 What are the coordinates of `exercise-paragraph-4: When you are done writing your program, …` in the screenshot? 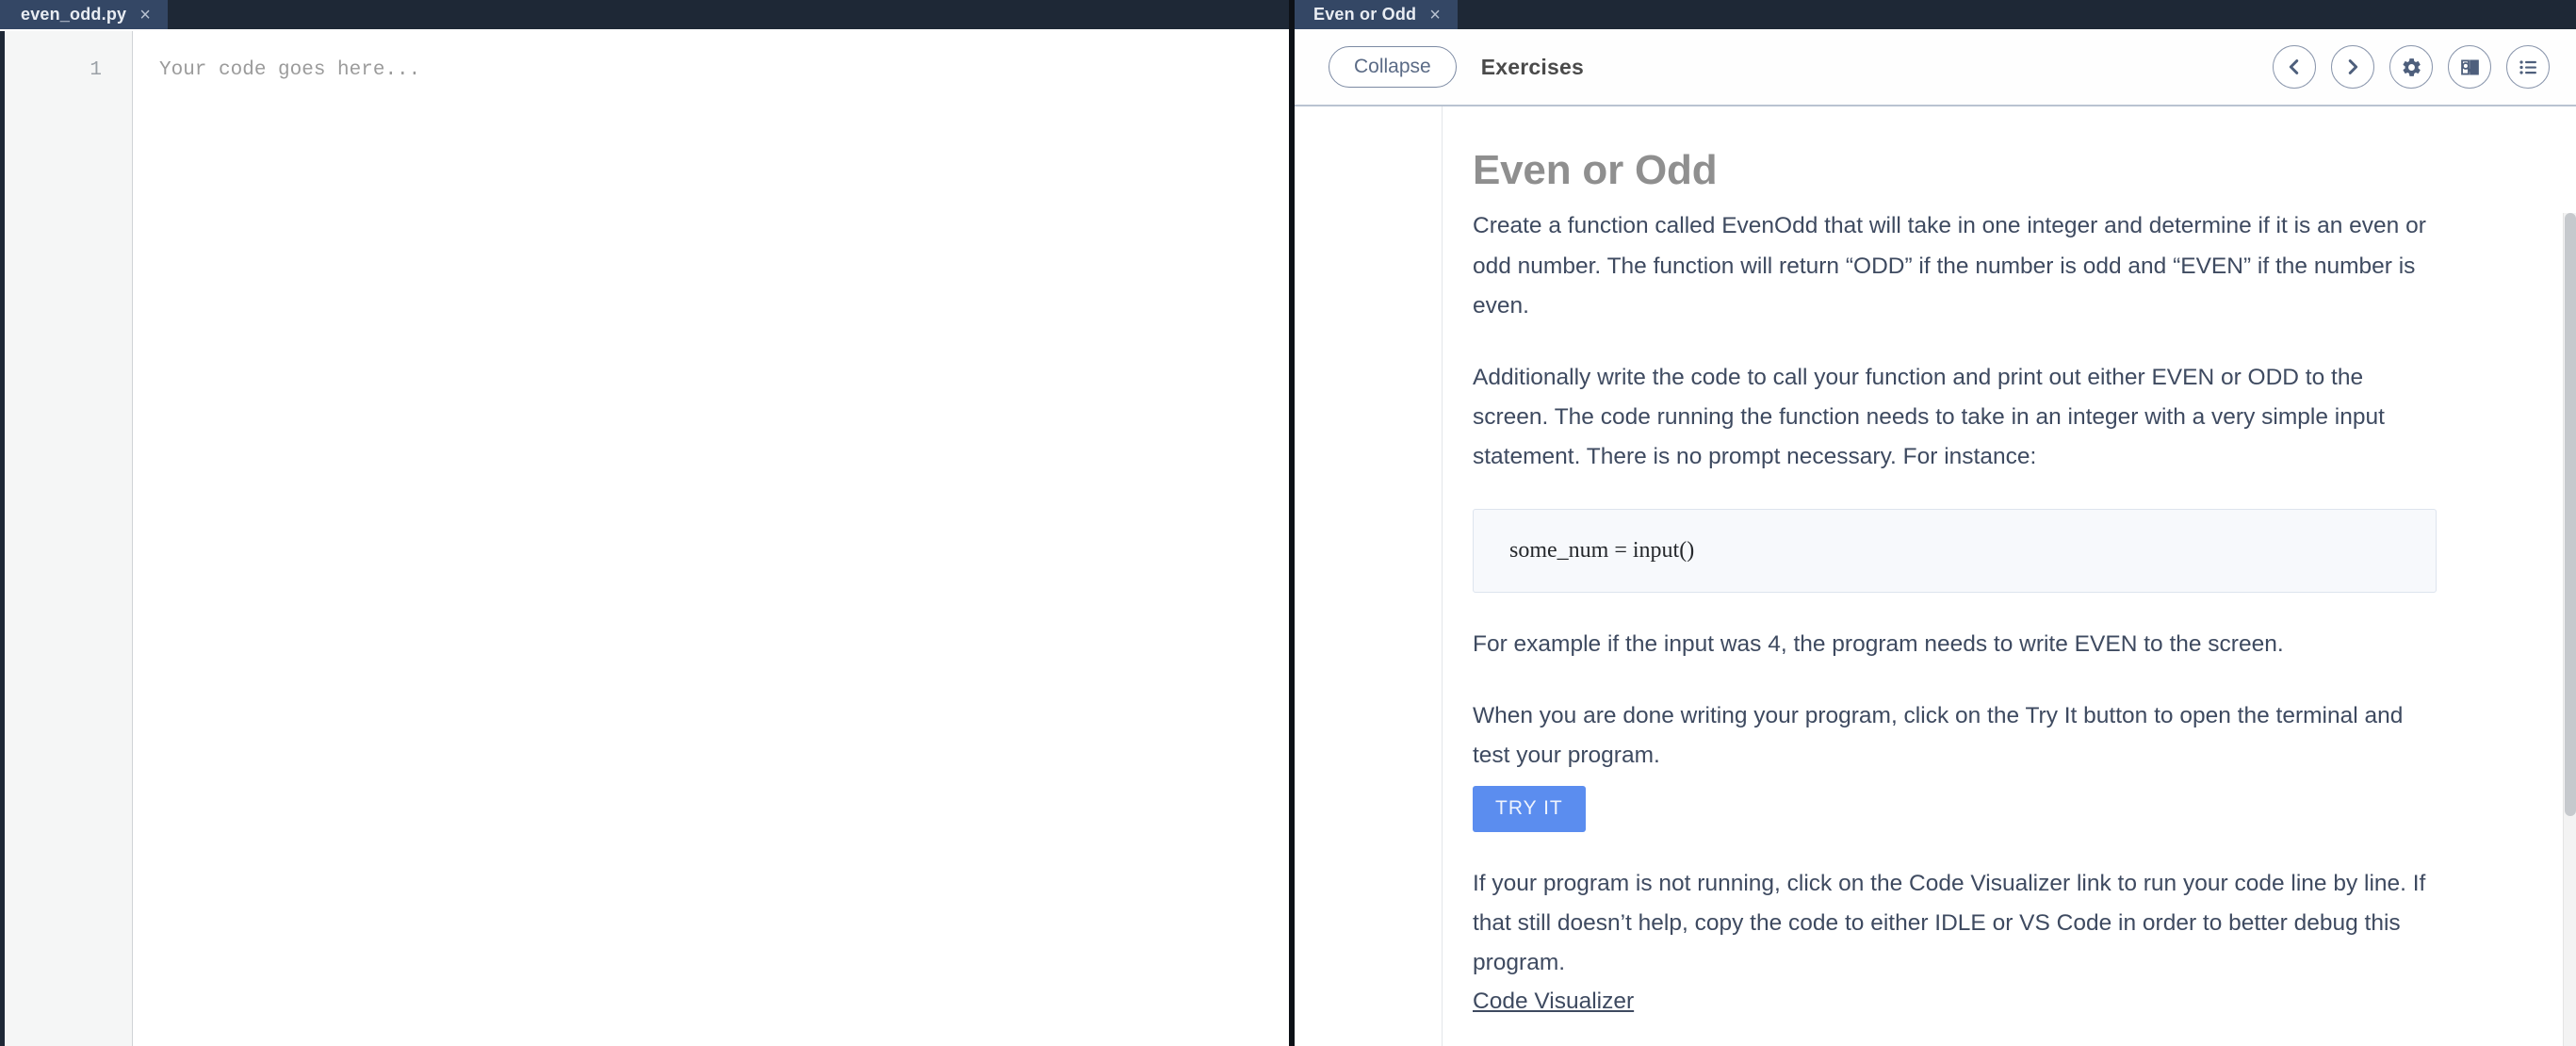 It's located at (1938, 736).